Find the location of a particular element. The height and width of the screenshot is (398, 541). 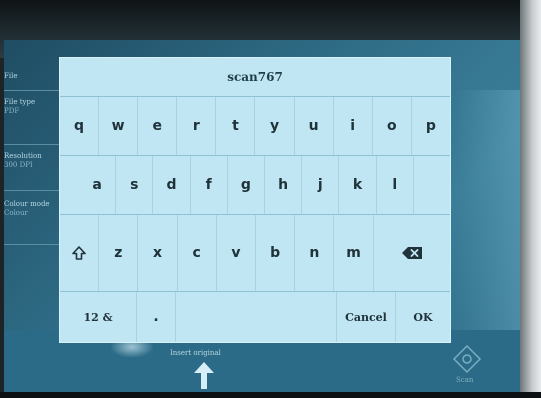

key-h: h is located at coordinates (284, 185).